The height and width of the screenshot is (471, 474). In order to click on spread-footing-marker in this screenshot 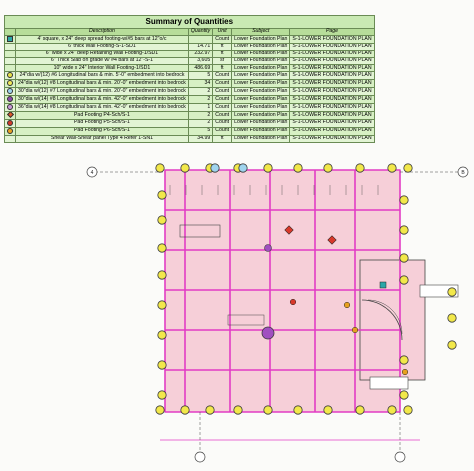, I will do `click(383, 285)`.